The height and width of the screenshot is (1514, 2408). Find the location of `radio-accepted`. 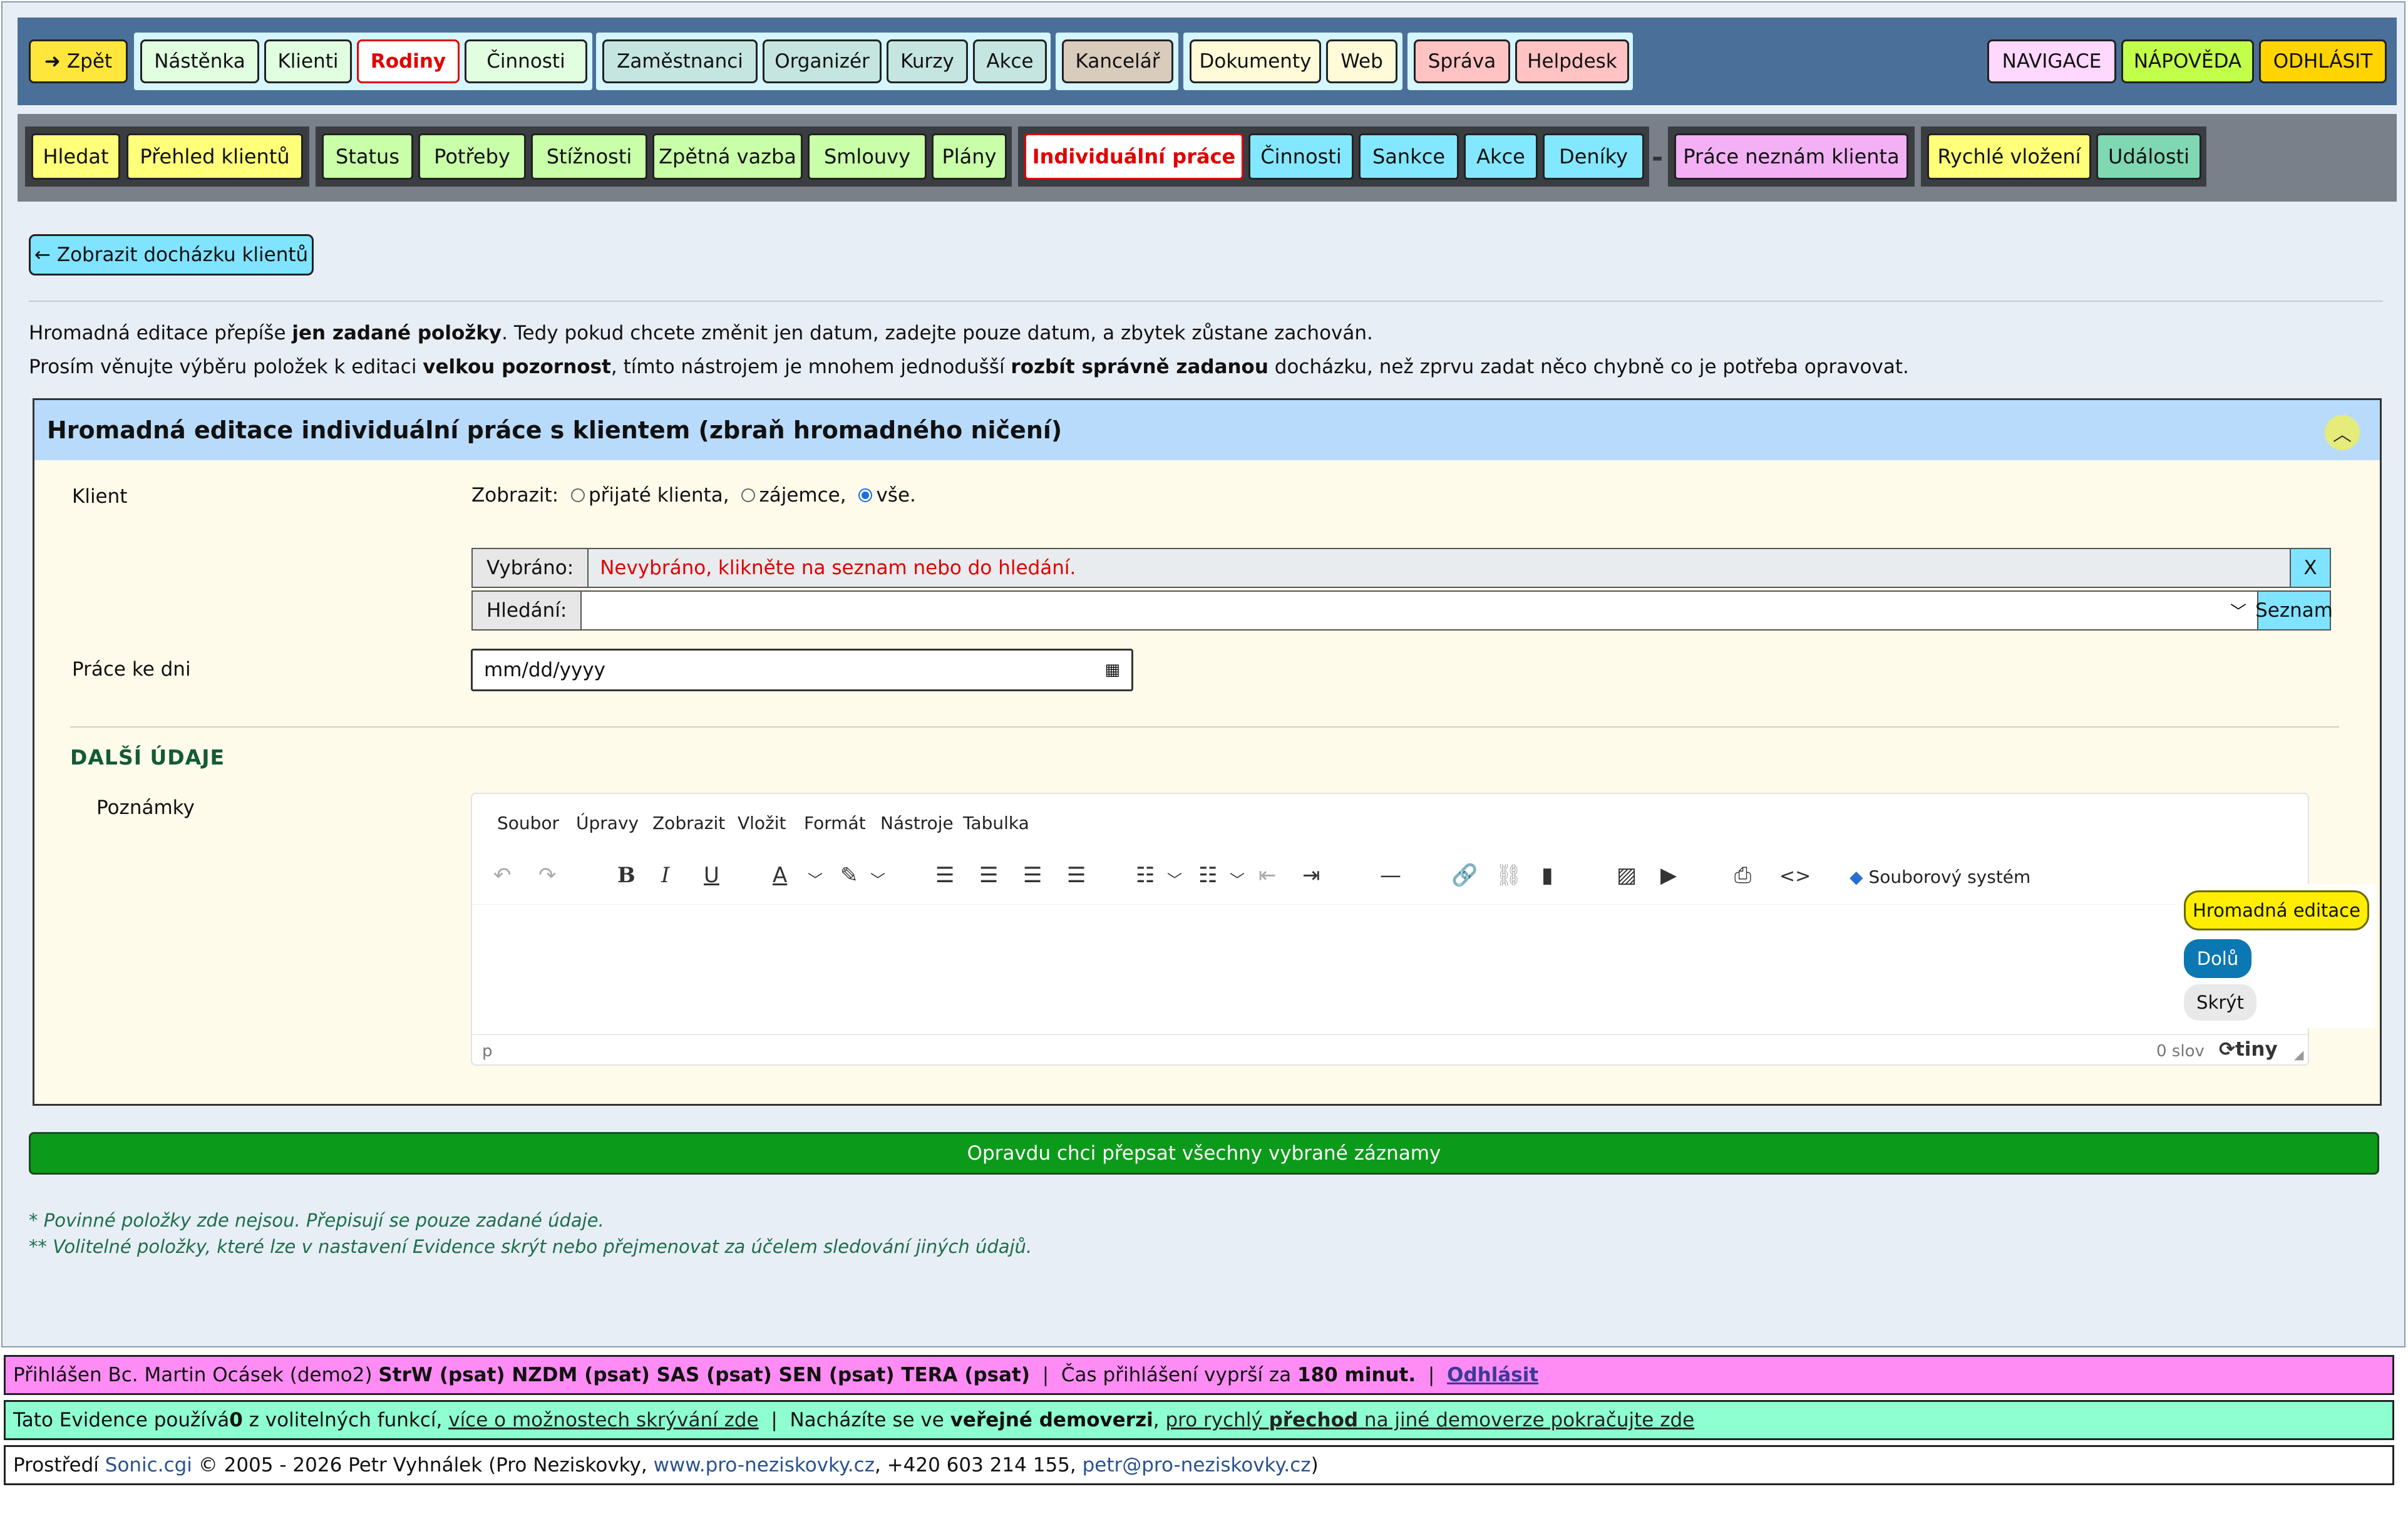

radio-accepted is located at coordinates (577, 495).